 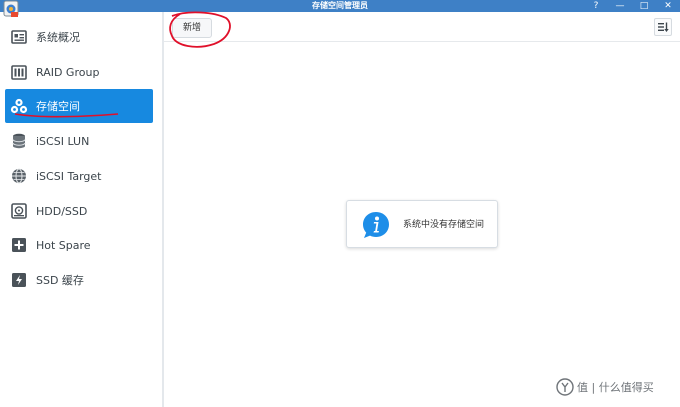 What do you see at coordinates (632, 6) in the screenshot?
I see `window-controls: ? — □ ✕` at bounding box center [632, 6].